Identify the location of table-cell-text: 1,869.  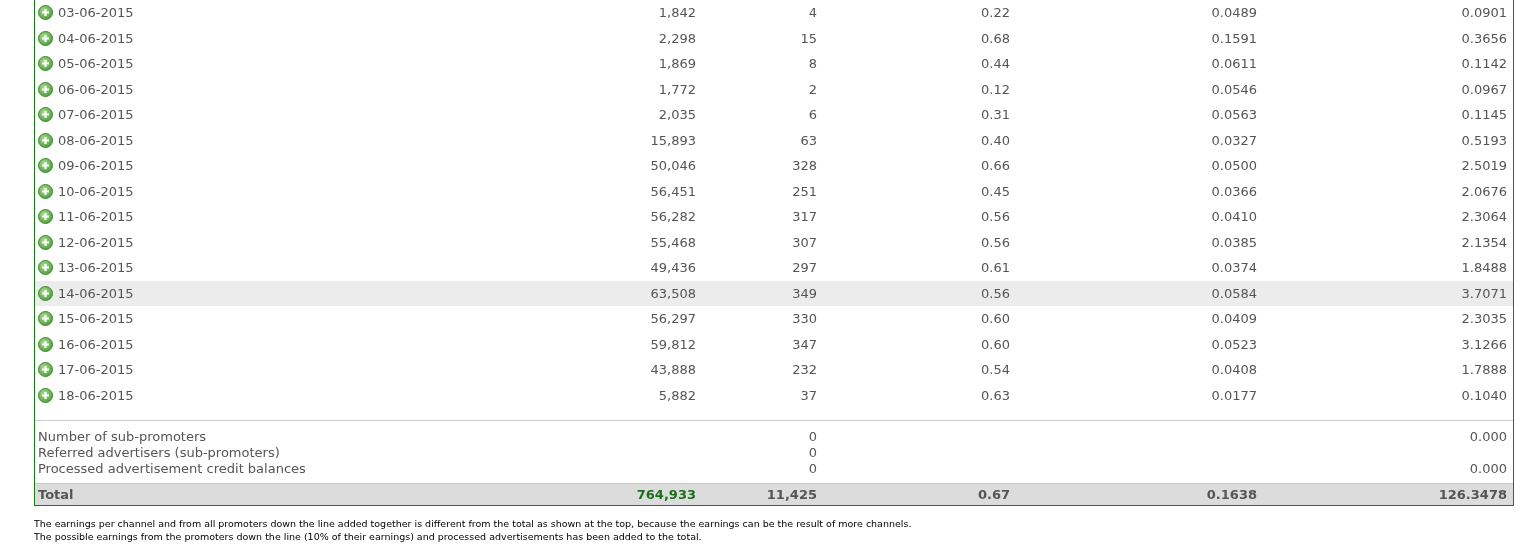
(676, 64).